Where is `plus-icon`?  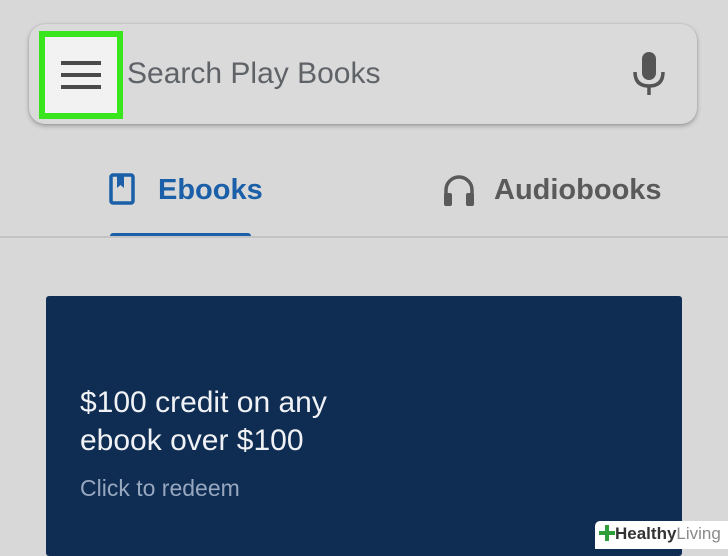
plus-icon is located at coordinates (607, 533).